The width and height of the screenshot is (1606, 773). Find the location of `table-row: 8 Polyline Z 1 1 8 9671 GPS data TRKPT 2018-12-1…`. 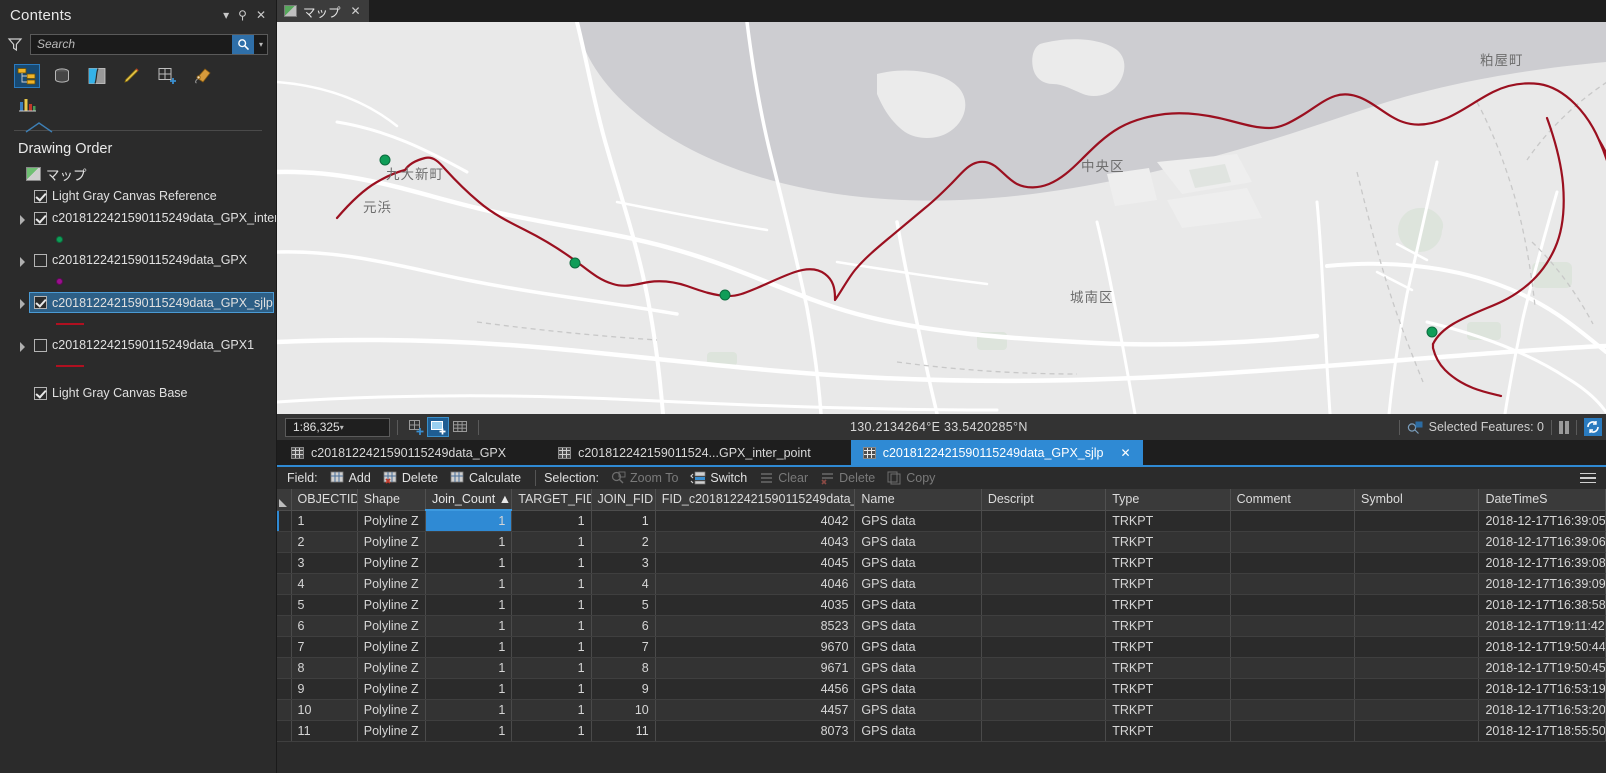

table-row: 8 Polyline Z 1 1 8 9671 GPS data TRKPT 2018-12-1… is located at coordinates (941, 668).